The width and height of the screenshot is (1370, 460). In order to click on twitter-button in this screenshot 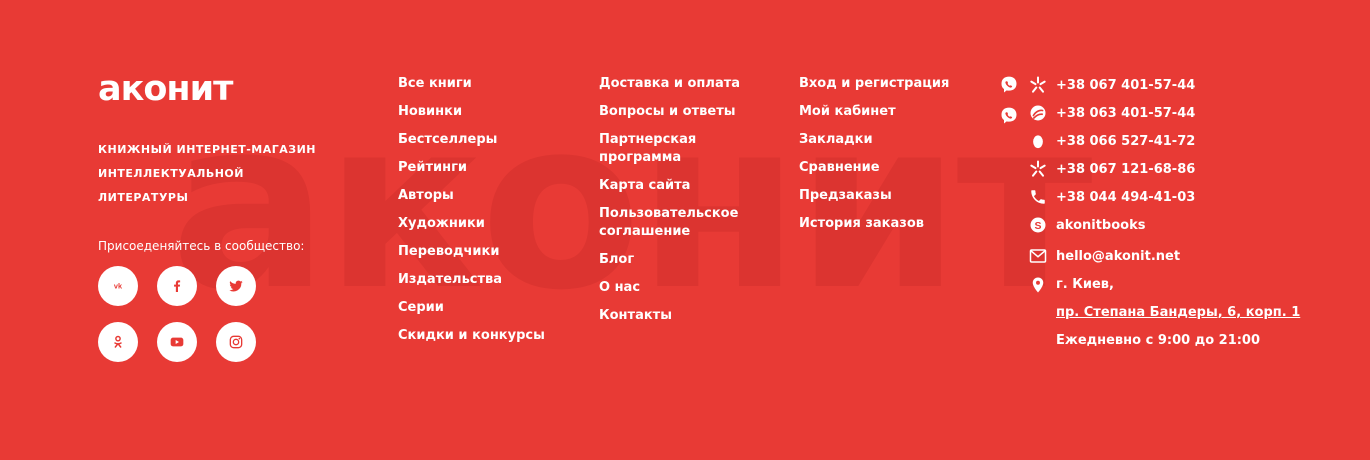, I will do `click(236, 286)`.